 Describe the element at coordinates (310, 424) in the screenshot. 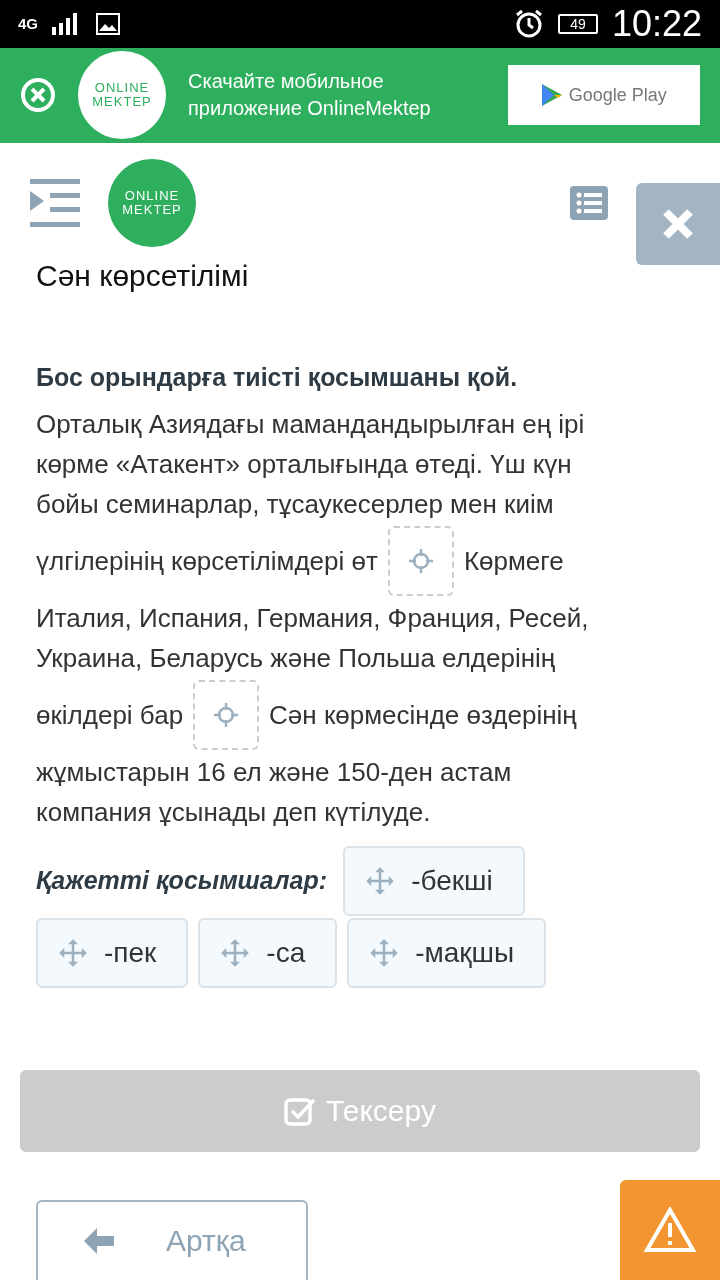

I see `passage-text: Орталық Азиядағы мамандандырылған ең ірі` at that location.